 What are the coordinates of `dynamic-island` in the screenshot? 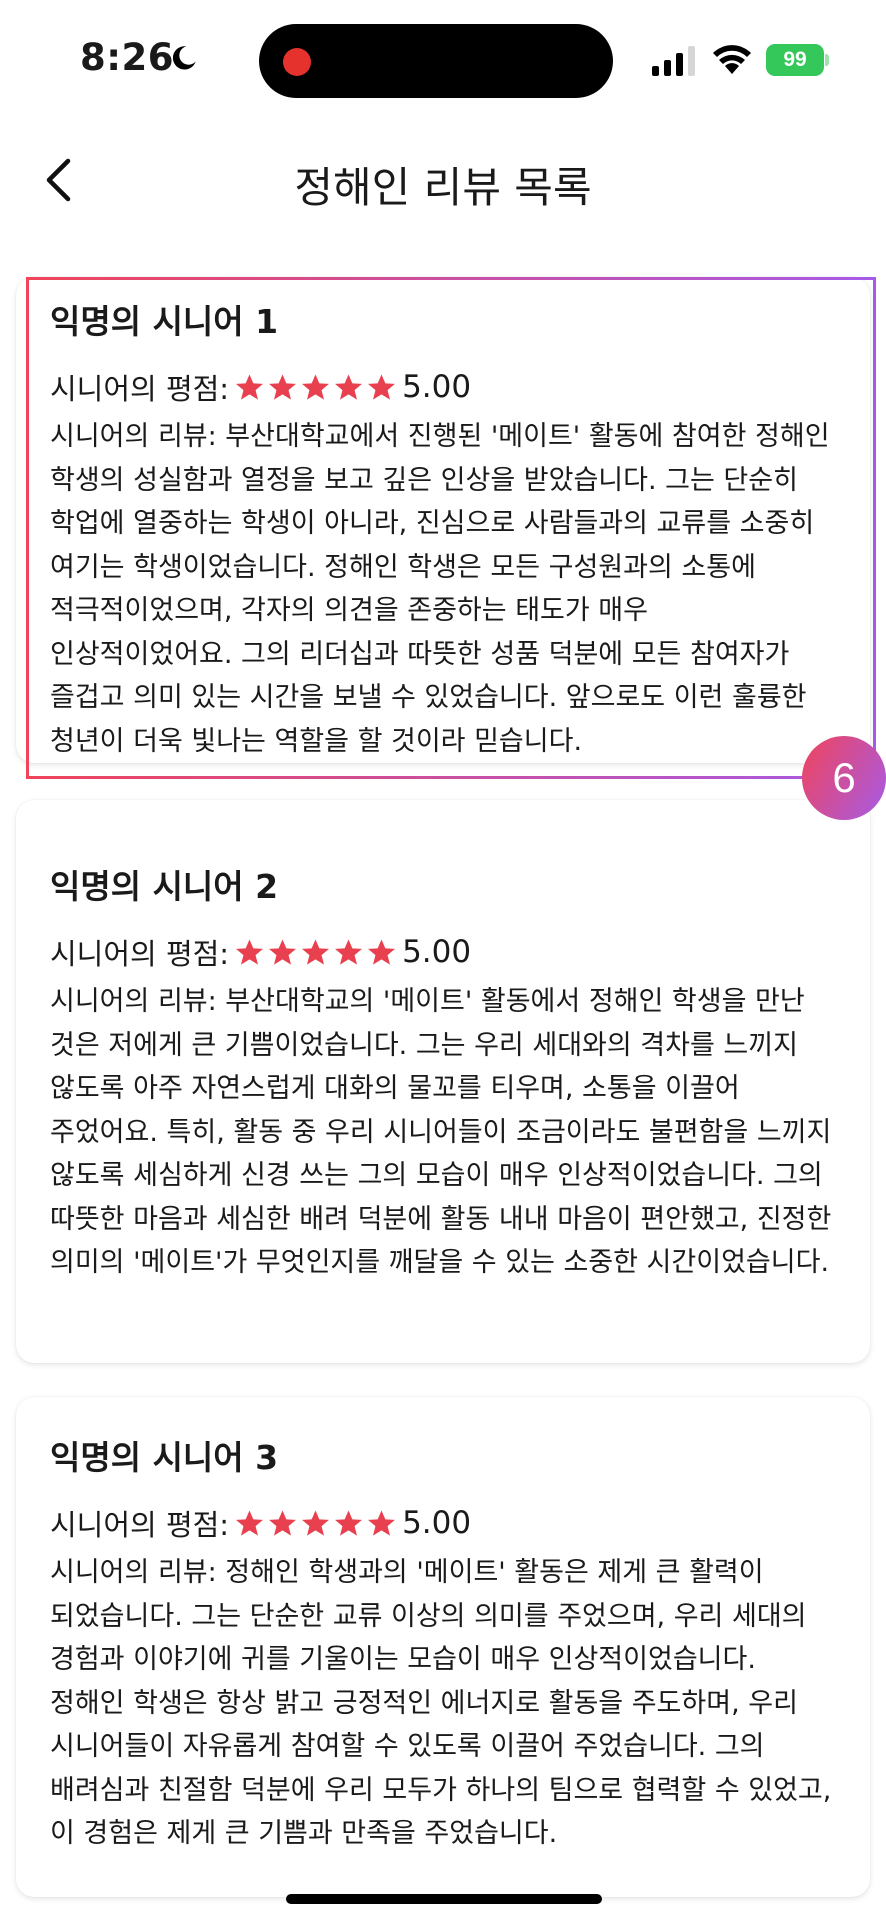 It's located at (436, 61).